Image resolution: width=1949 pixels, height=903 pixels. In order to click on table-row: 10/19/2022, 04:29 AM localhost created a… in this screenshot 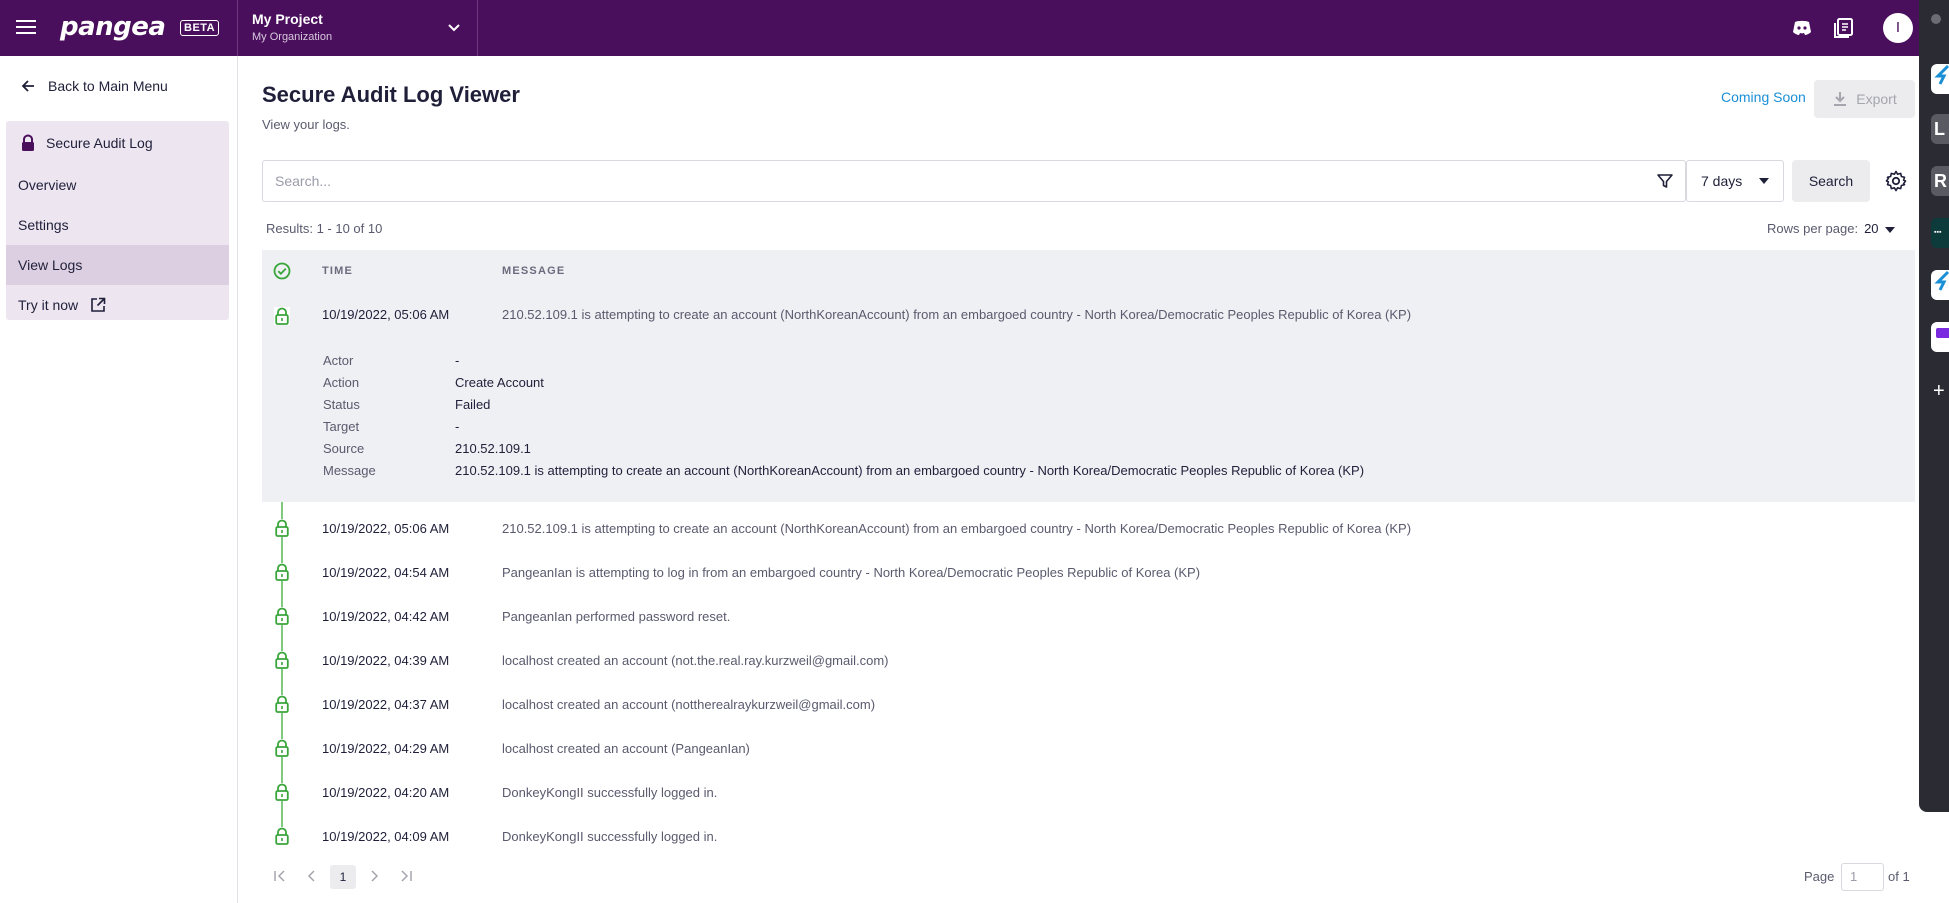, I will do `click(1088, 749)`.